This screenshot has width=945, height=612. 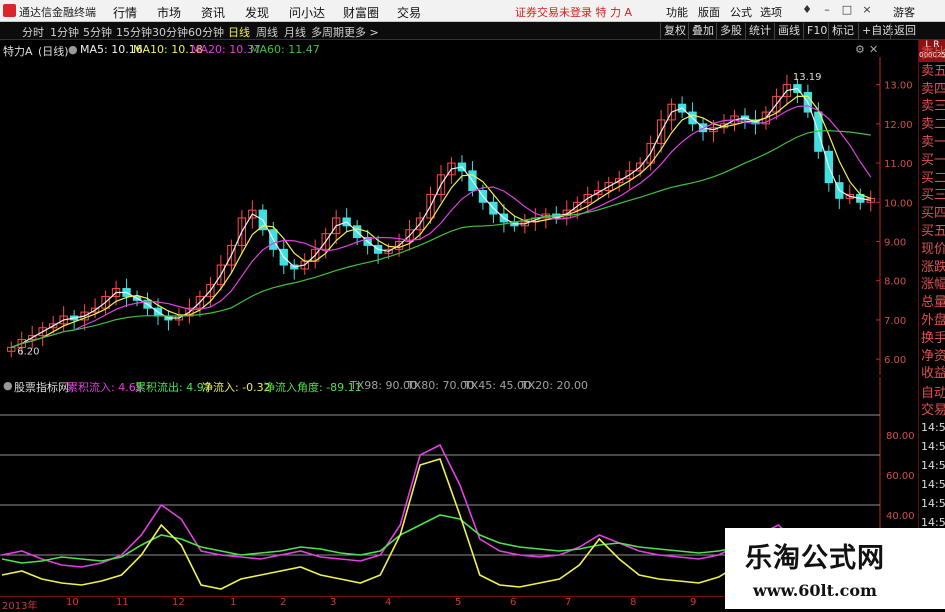 I want to click on skin-icon: ♦, so click(x=807, y=10).